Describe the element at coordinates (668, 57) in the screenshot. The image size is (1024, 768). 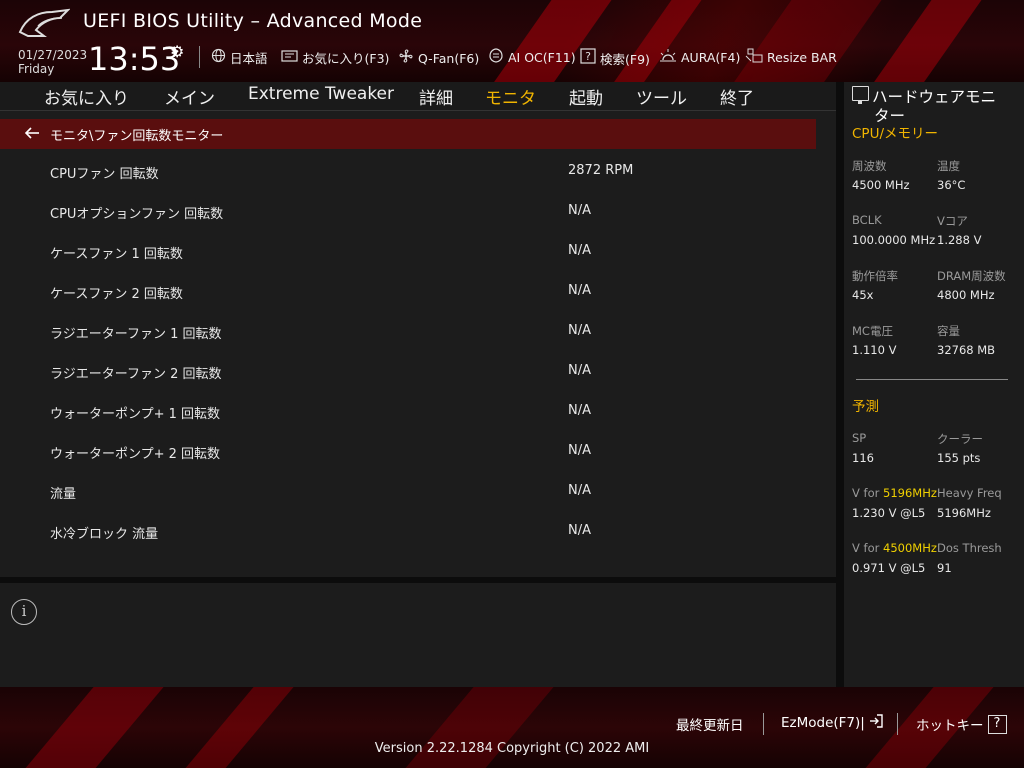
I see `aura-light-icon` at that location.